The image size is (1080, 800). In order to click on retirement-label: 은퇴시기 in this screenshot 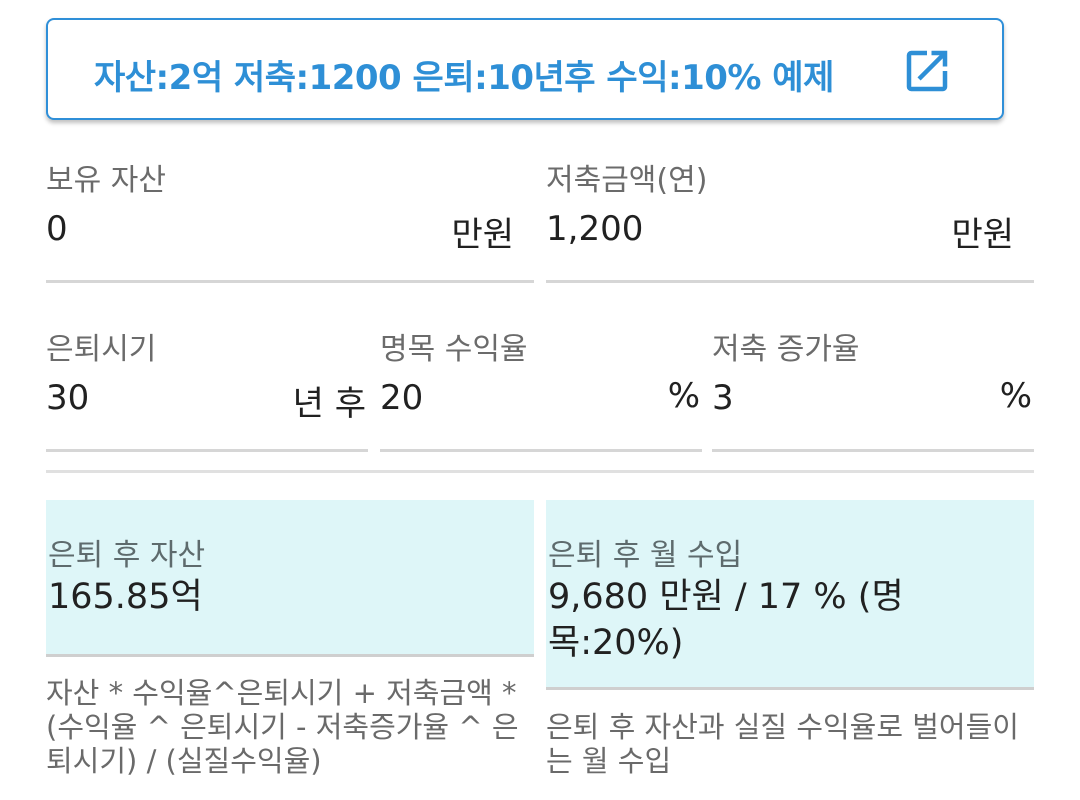, I will do `click(101, 349)`.